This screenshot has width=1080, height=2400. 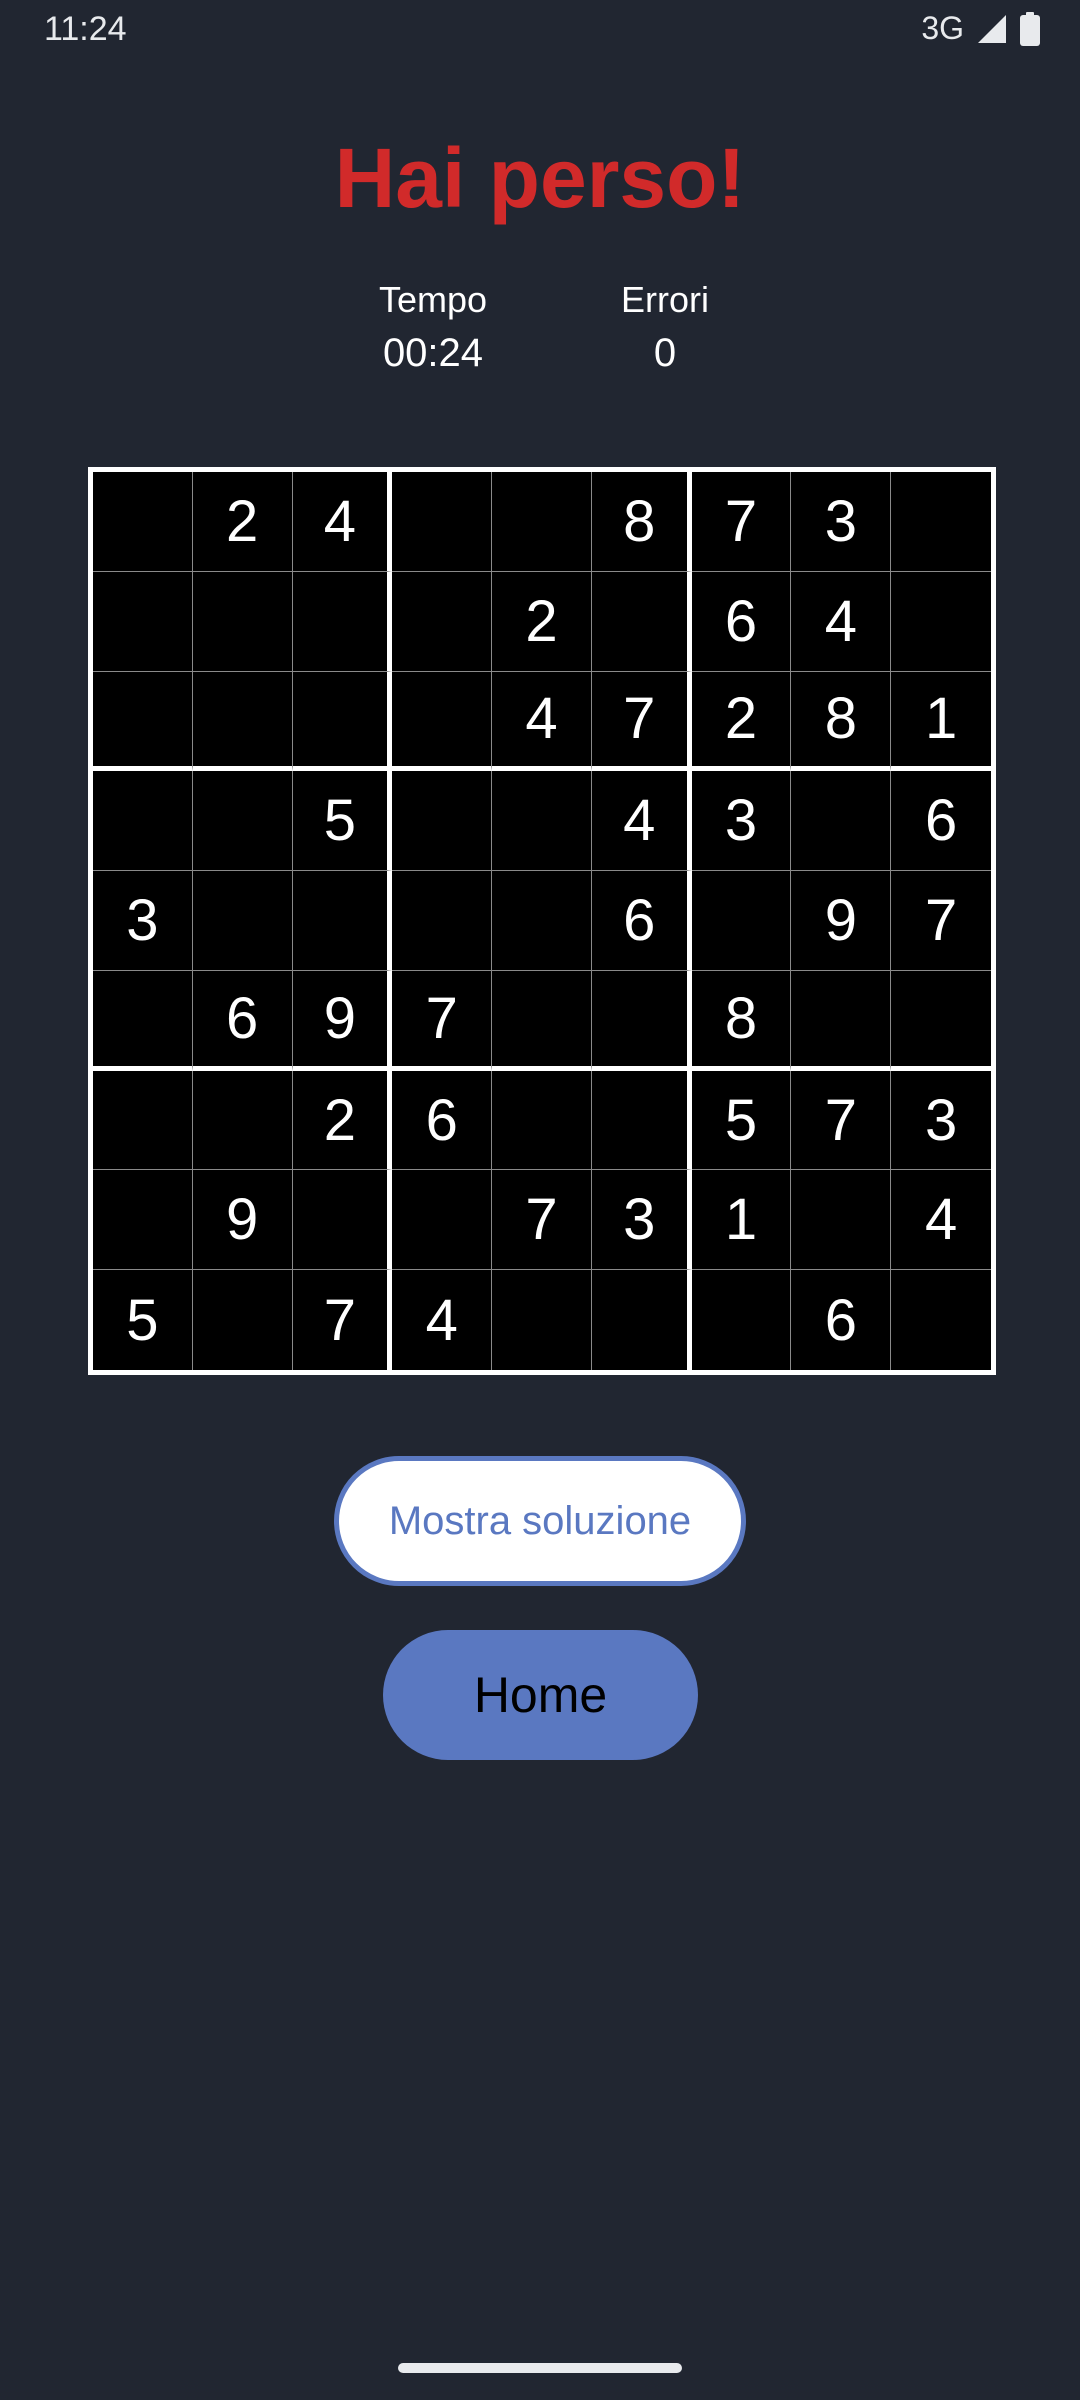 I want to click on game-result-title: Hai perso!, so click(x=540, y=178).